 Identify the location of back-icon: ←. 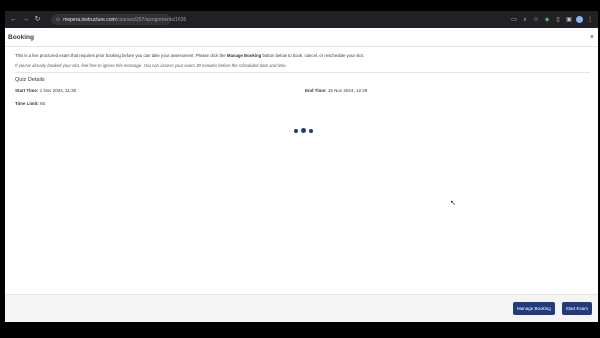
(13, 19).